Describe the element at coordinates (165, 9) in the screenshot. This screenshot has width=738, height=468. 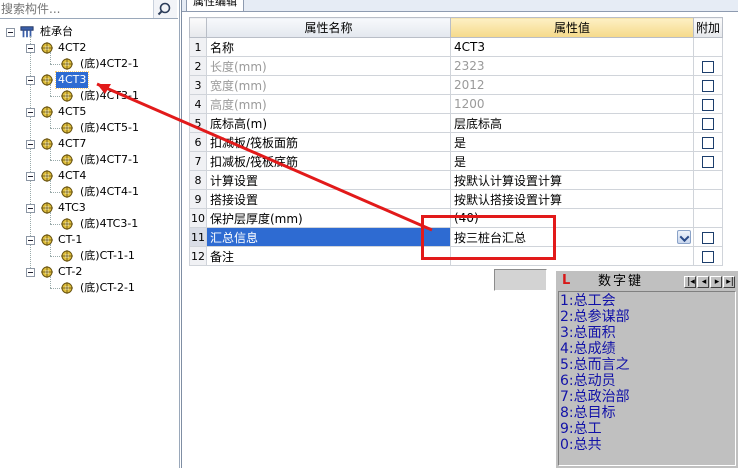
I see `search-button` at that location.